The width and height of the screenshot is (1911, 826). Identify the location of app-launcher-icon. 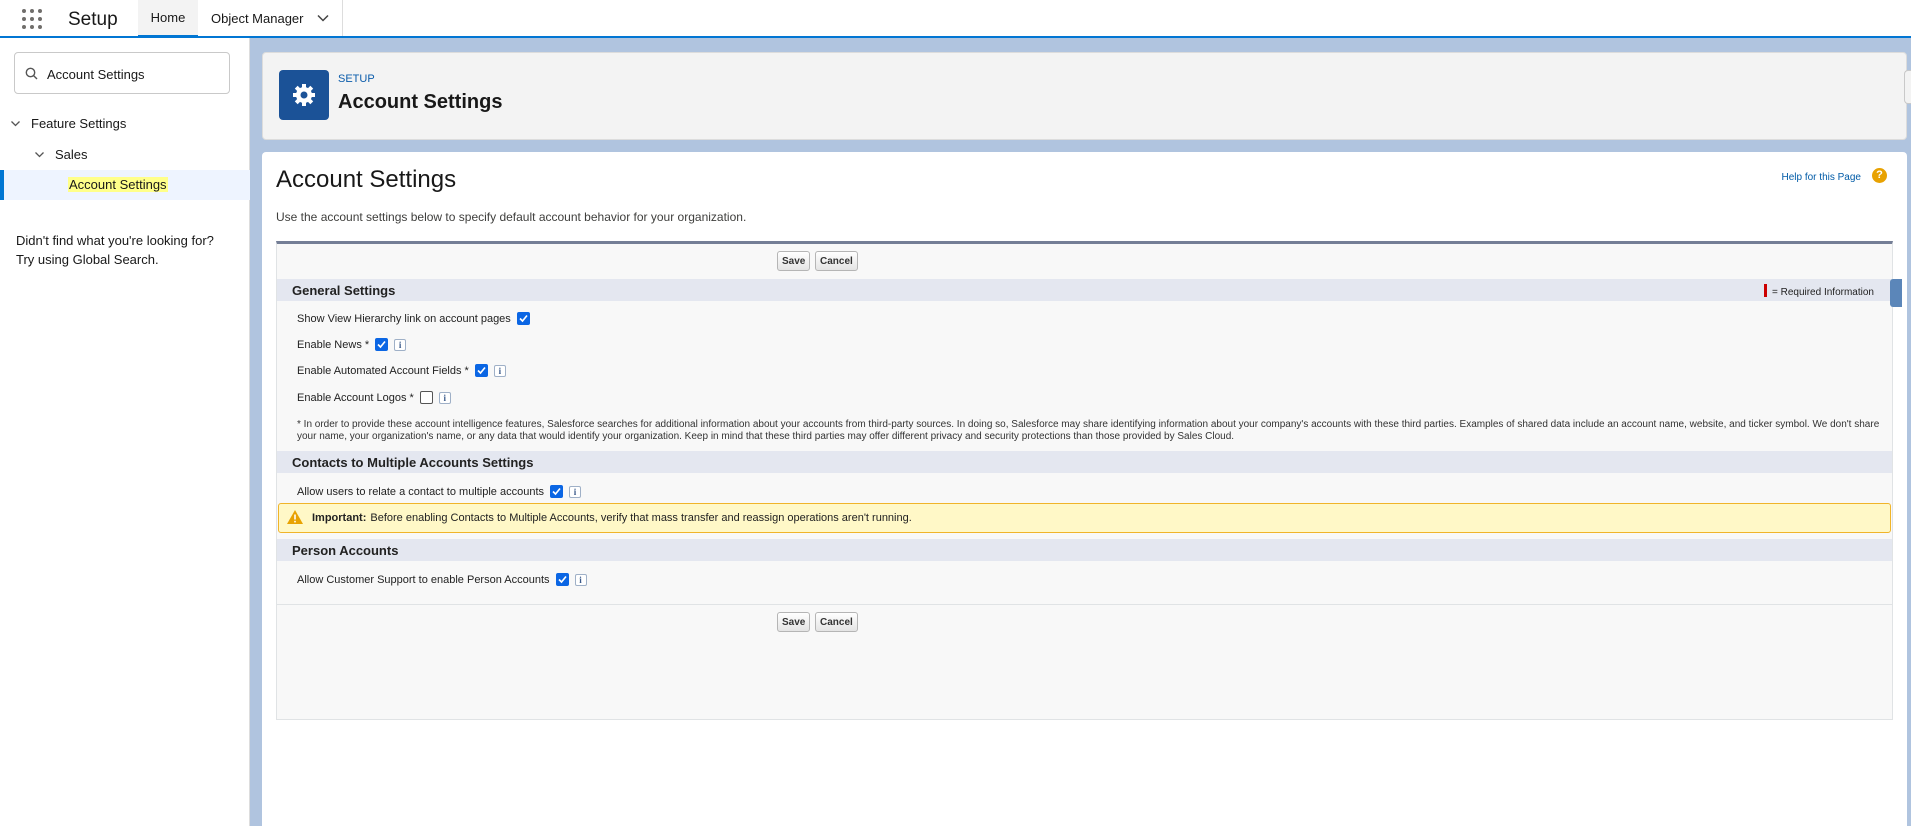
(34, 19).